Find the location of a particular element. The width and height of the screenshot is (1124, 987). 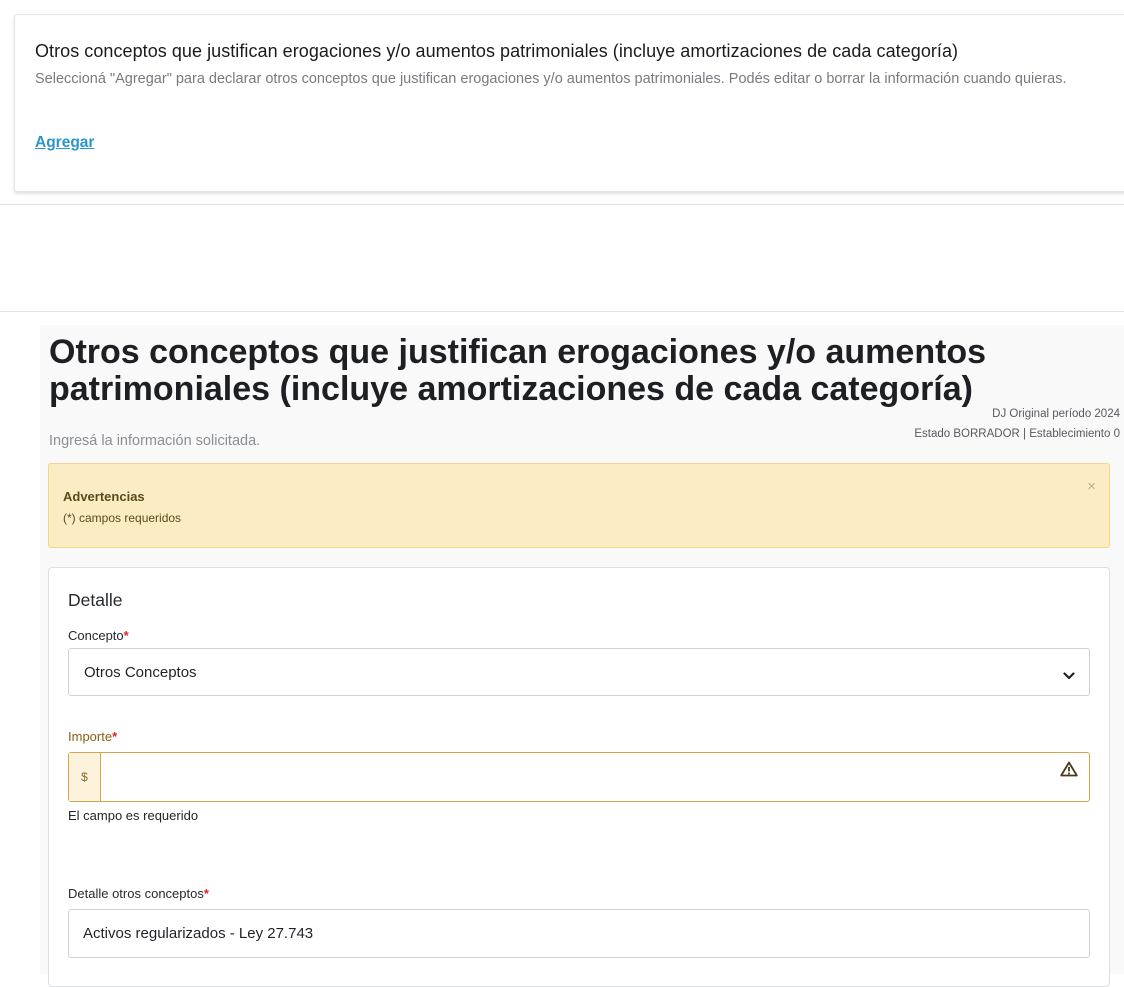

detalle-otros-input is located at coordinates (579, 933).